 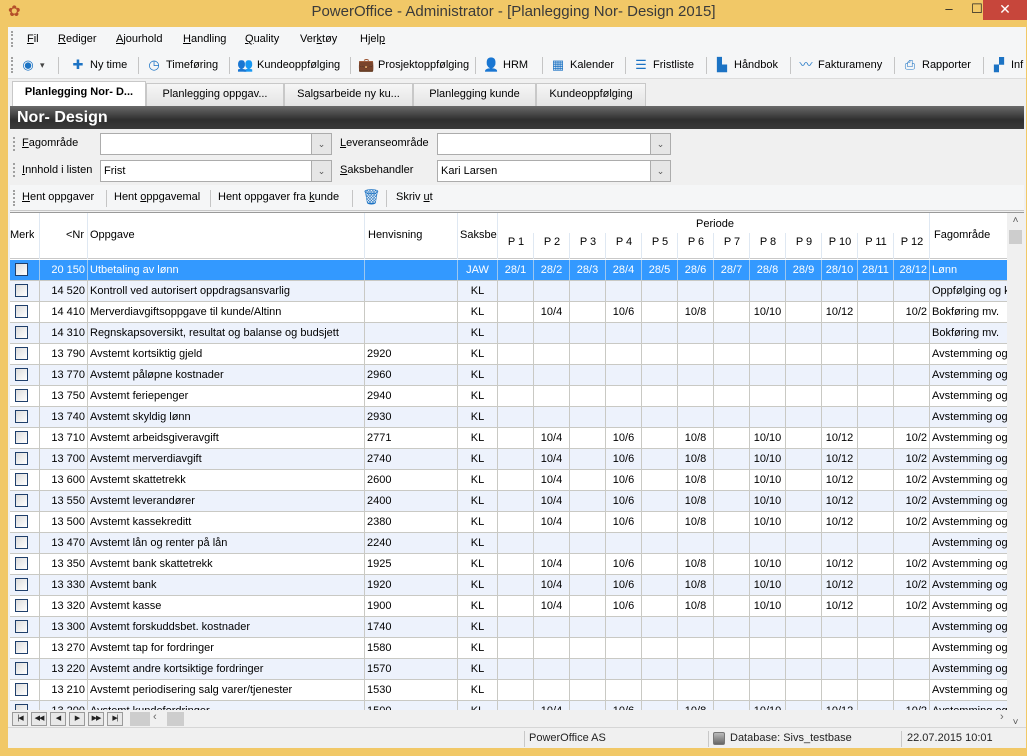 I want to click on toolbar-grip, so click(x=12, y=65).